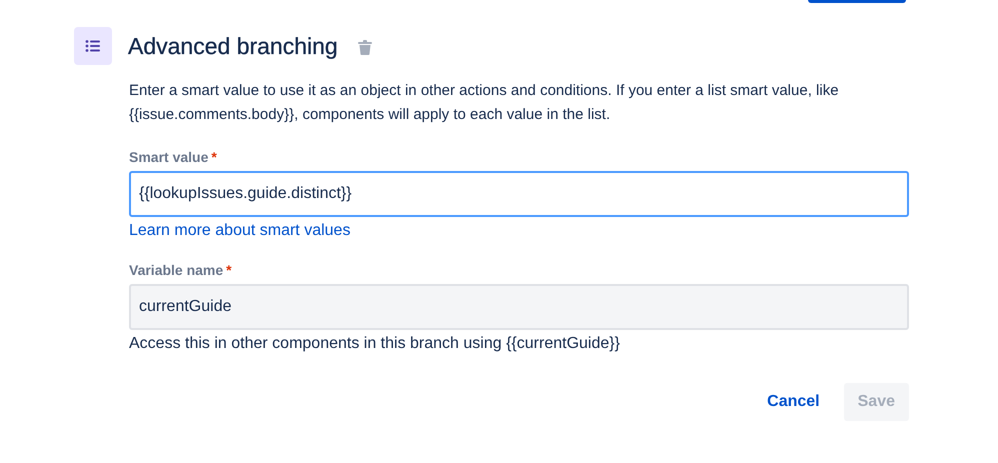 This screenshot has height=463, width=998. Describe the element at coordinates (375, 344) in the screenshot. I see `help-text: Access this in other components in this branch using {{currentGuide}}` at that location.